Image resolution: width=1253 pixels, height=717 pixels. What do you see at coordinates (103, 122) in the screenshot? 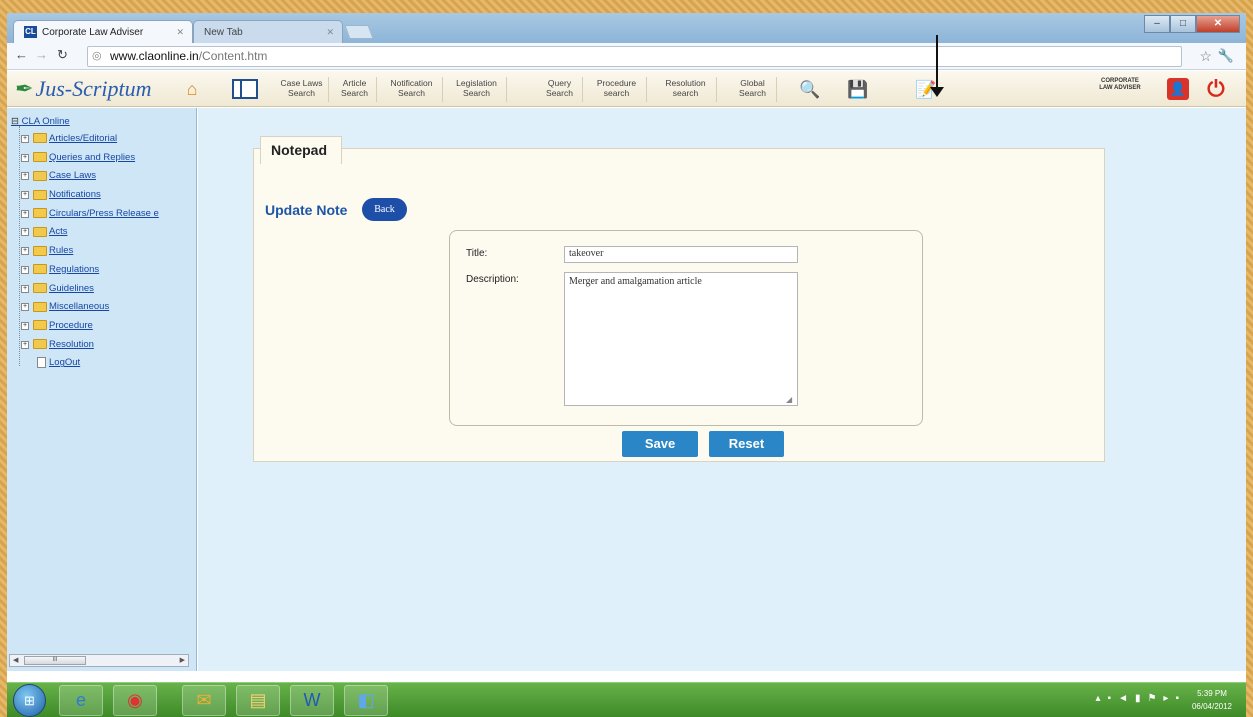
I see `tree-root: ⊟ CLA Online` at bounding box center [103, 122].